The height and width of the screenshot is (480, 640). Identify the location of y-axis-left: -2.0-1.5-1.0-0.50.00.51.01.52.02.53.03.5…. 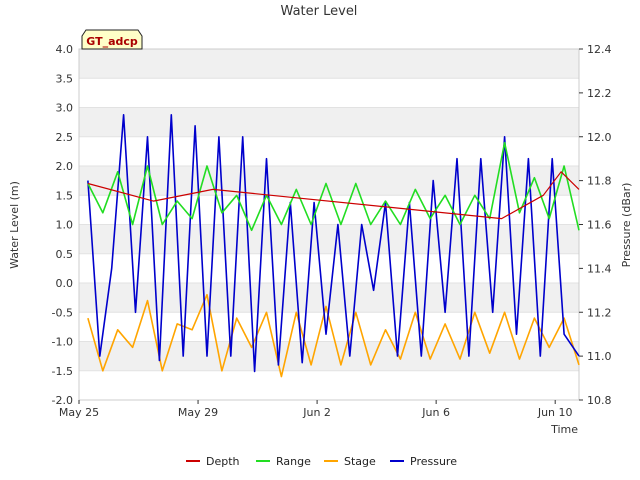
(62, 225).